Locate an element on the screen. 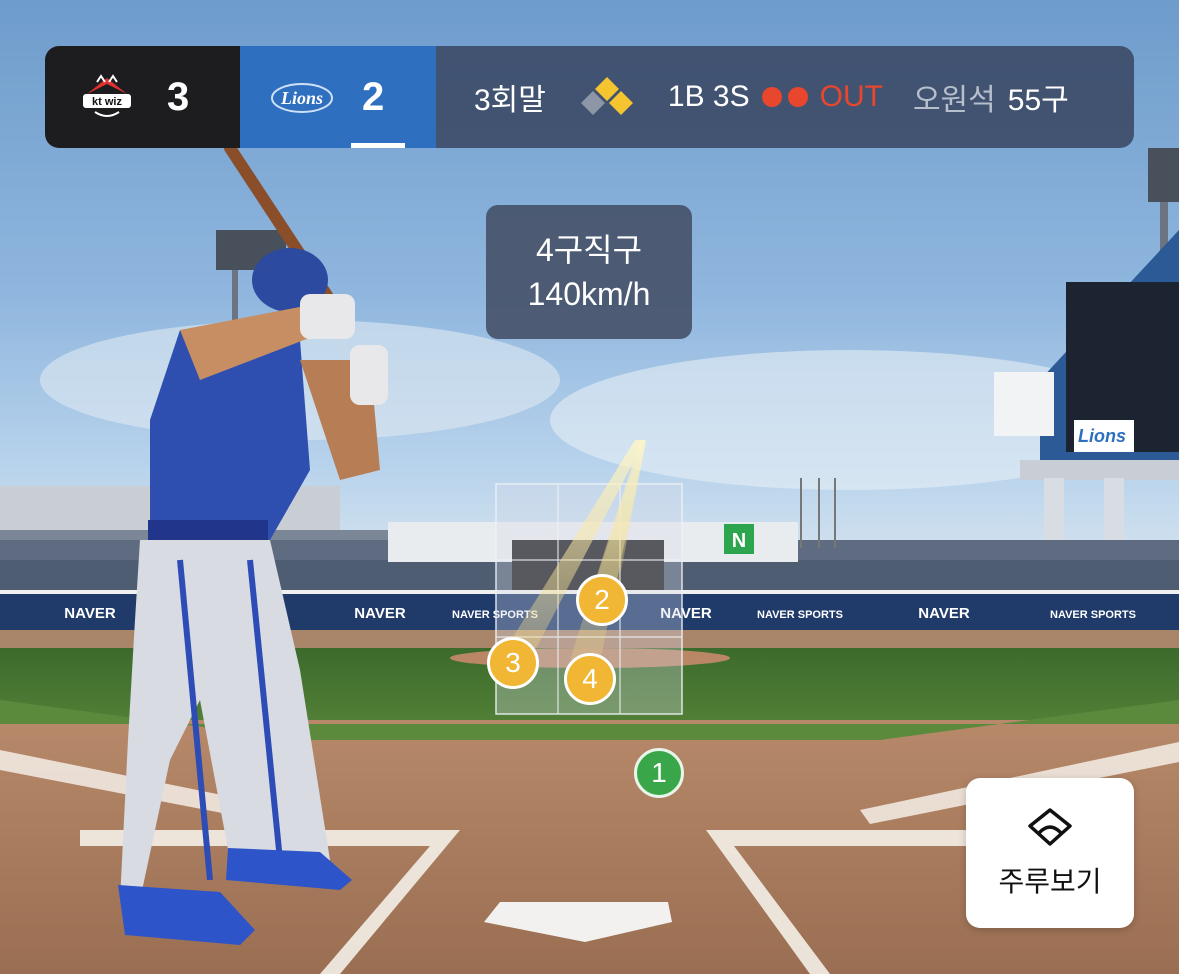 The image size is (1179, 974). pitch-marker-2: 2 is located at coordinates (602, 600).